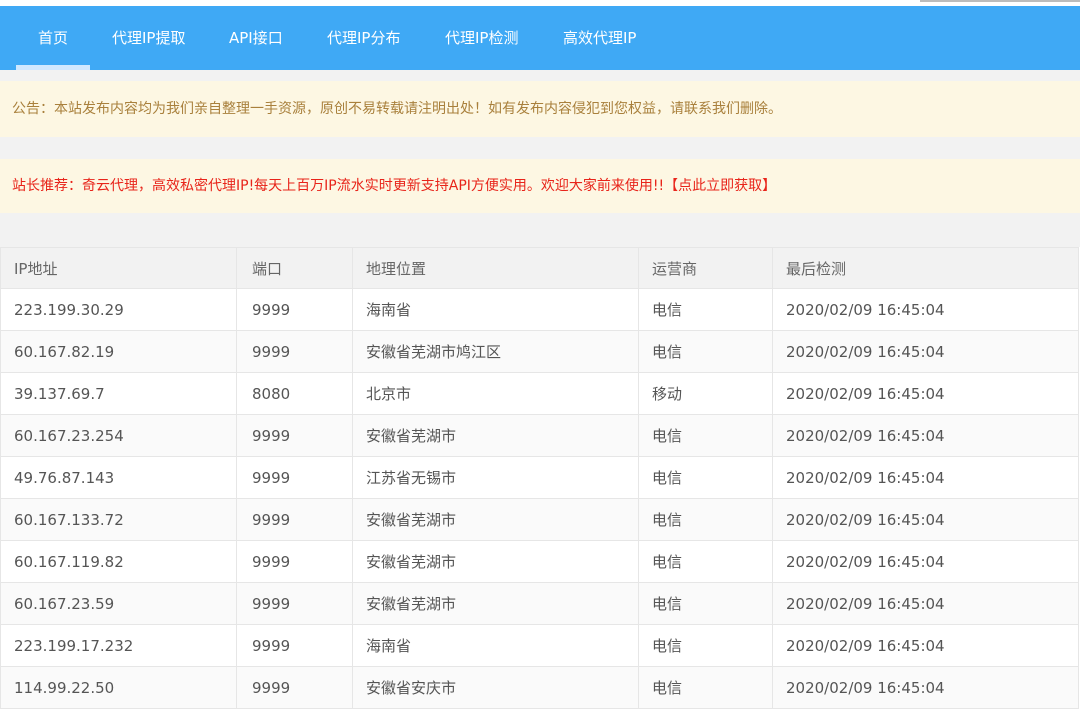 Image resolution: width=1080 pixels, height=710 pixels. Describe the element at coordinates (118, 309) in the screenshot. I see `cell-ip: 223.199.30.29` at that location.